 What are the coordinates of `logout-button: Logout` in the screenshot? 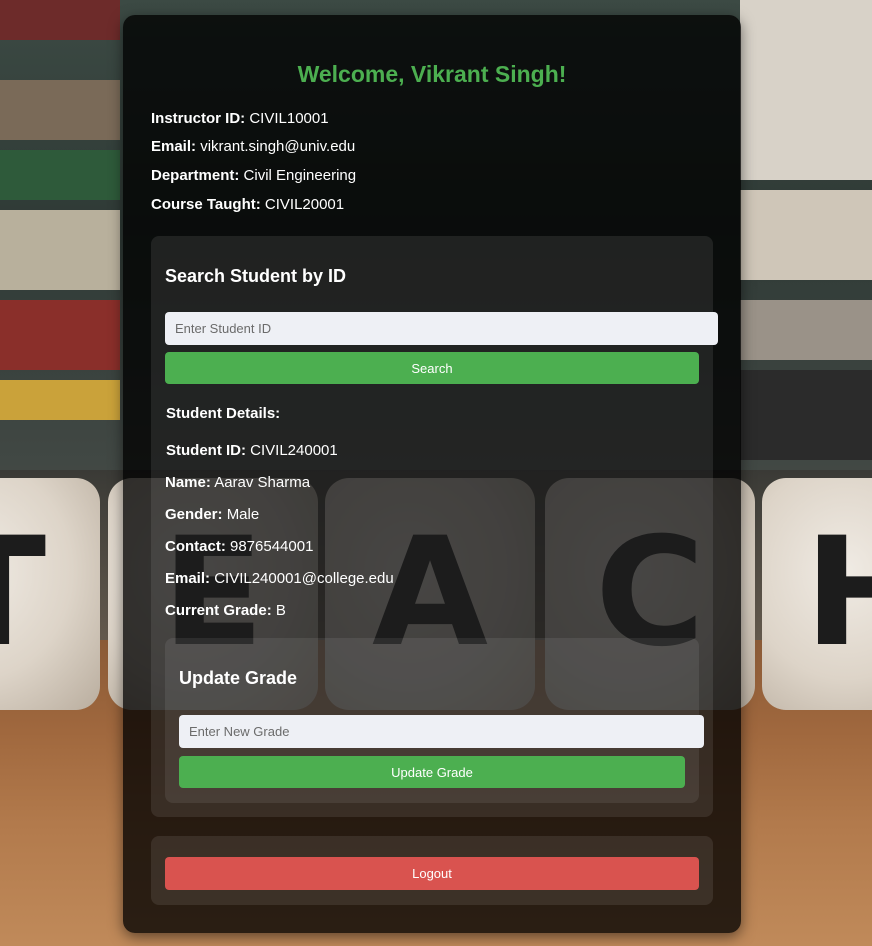 It's located at (432, 873).